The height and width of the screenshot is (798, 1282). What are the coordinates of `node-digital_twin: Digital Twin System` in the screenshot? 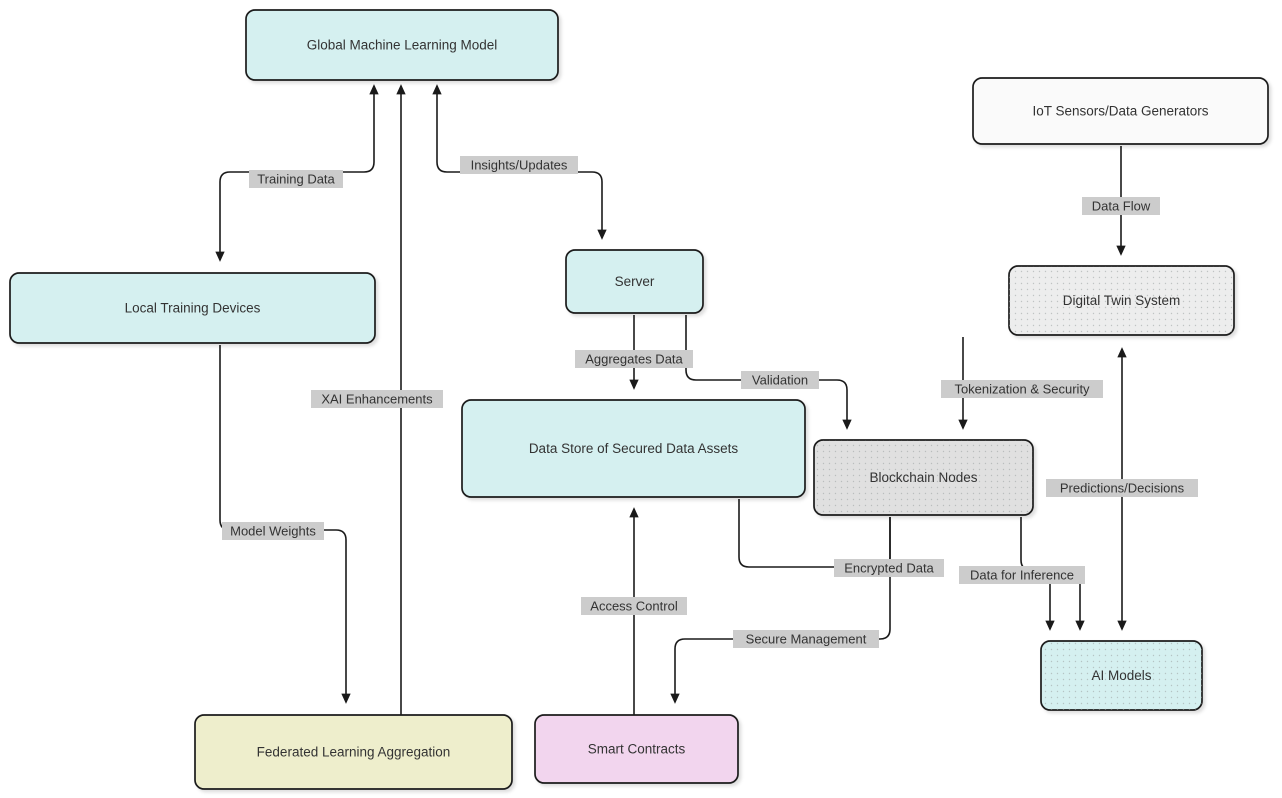 It's located at (1121, 300).